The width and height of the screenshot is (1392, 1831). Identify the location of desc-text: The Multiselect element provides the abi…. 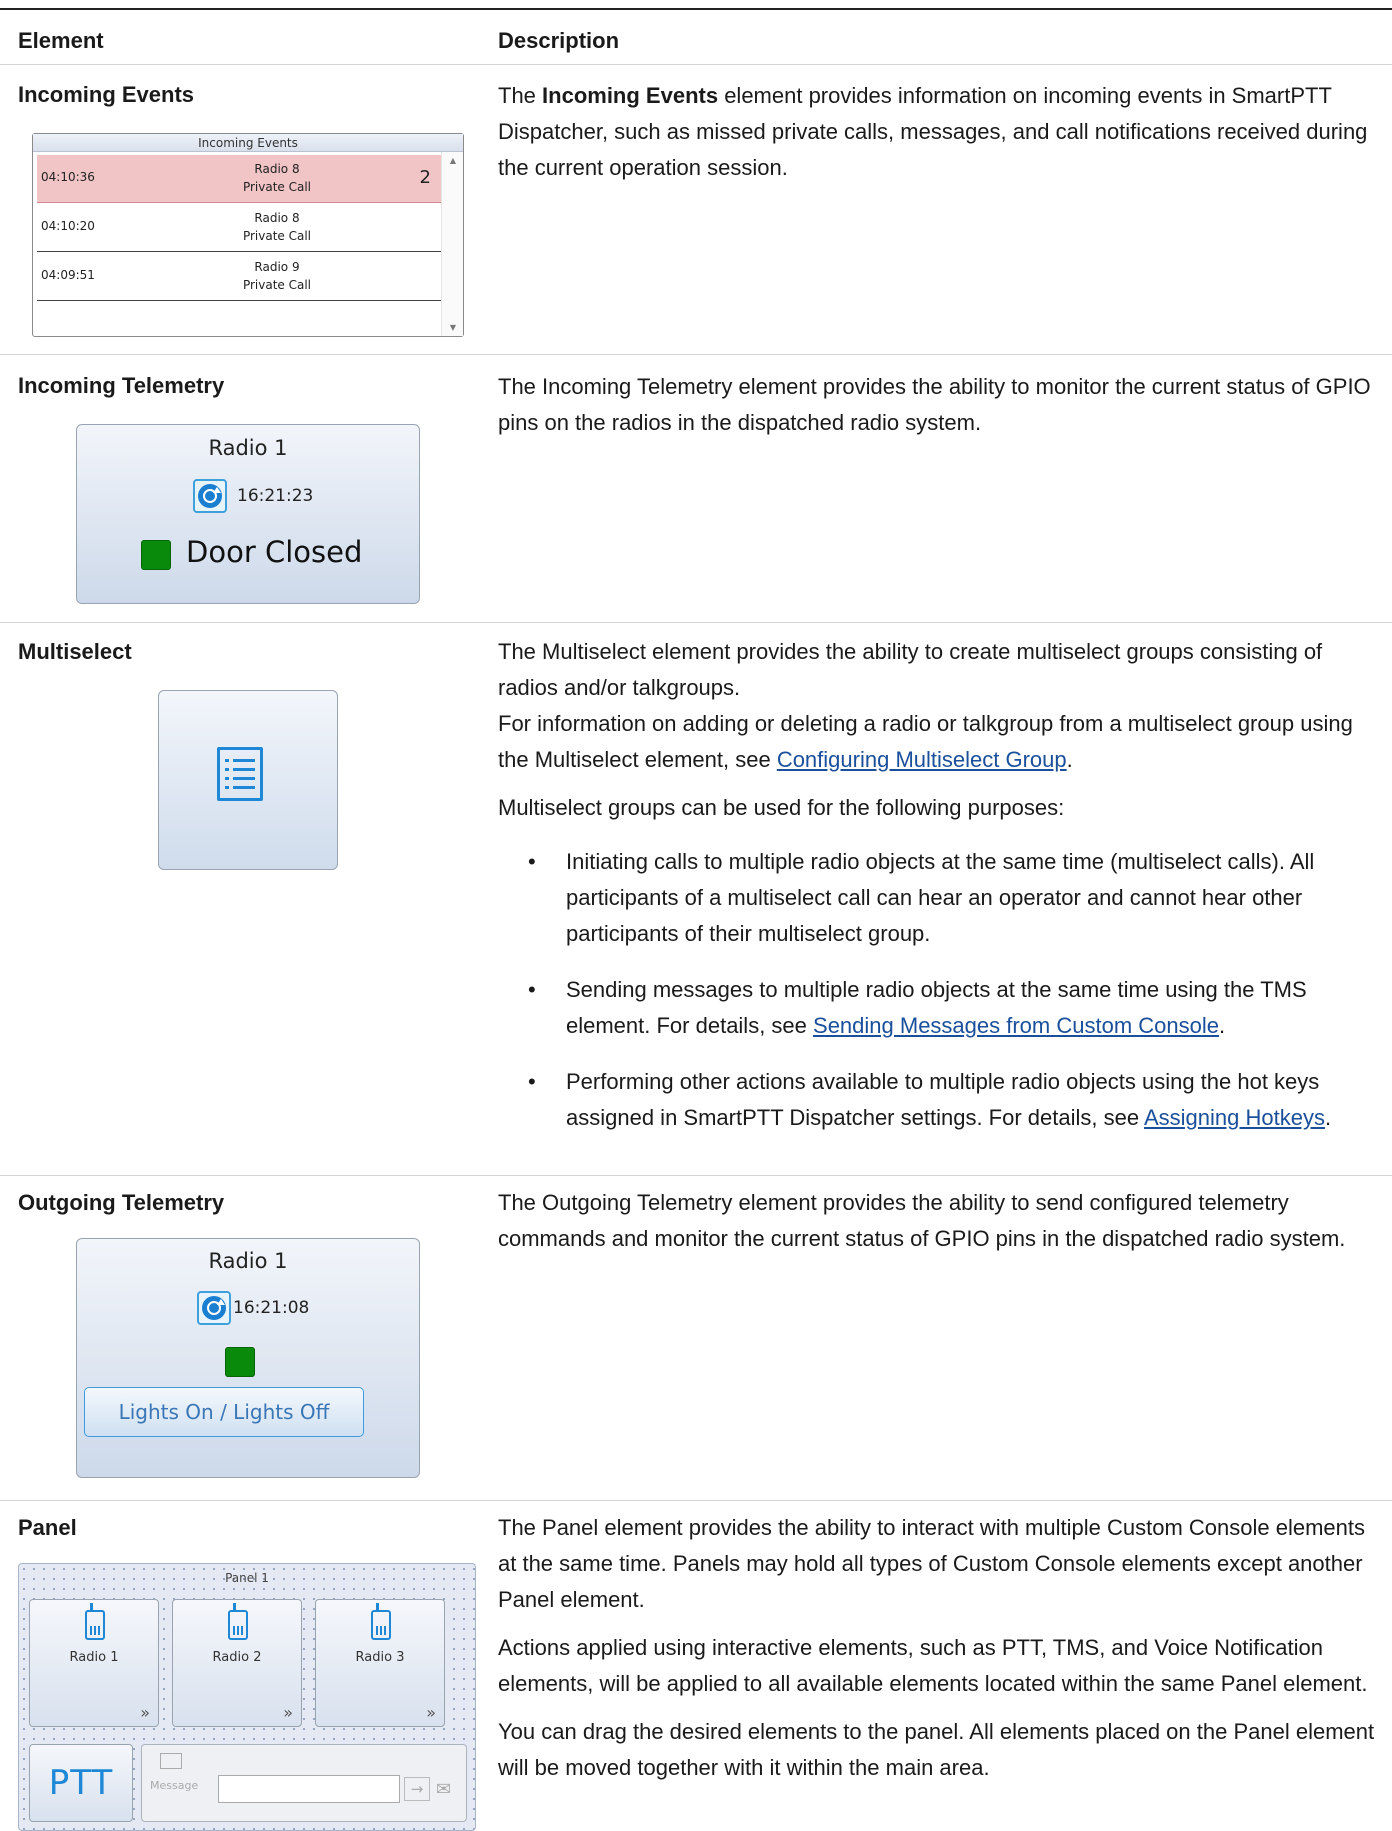
(910, 669).